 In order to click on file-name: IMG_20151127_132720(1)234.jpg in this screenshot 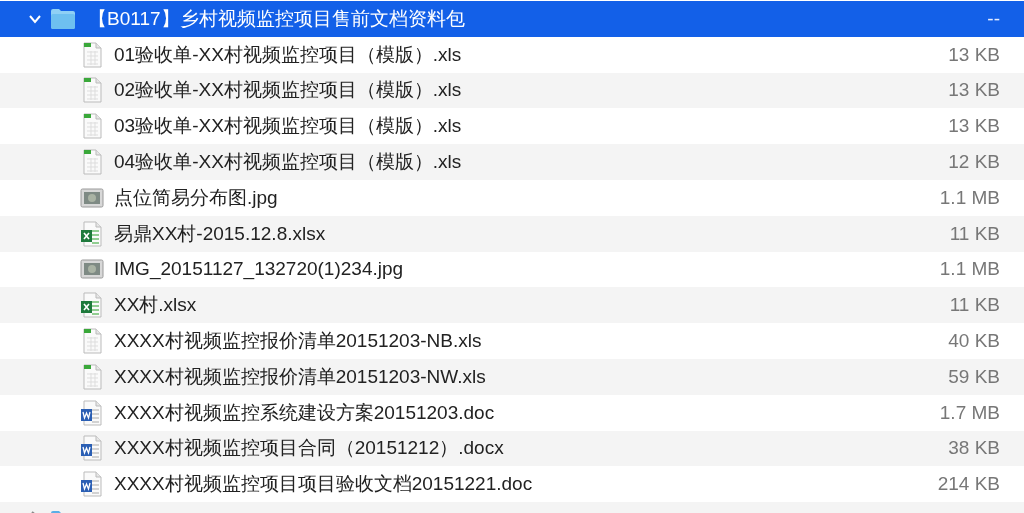, I will do `click(259, 269)`.